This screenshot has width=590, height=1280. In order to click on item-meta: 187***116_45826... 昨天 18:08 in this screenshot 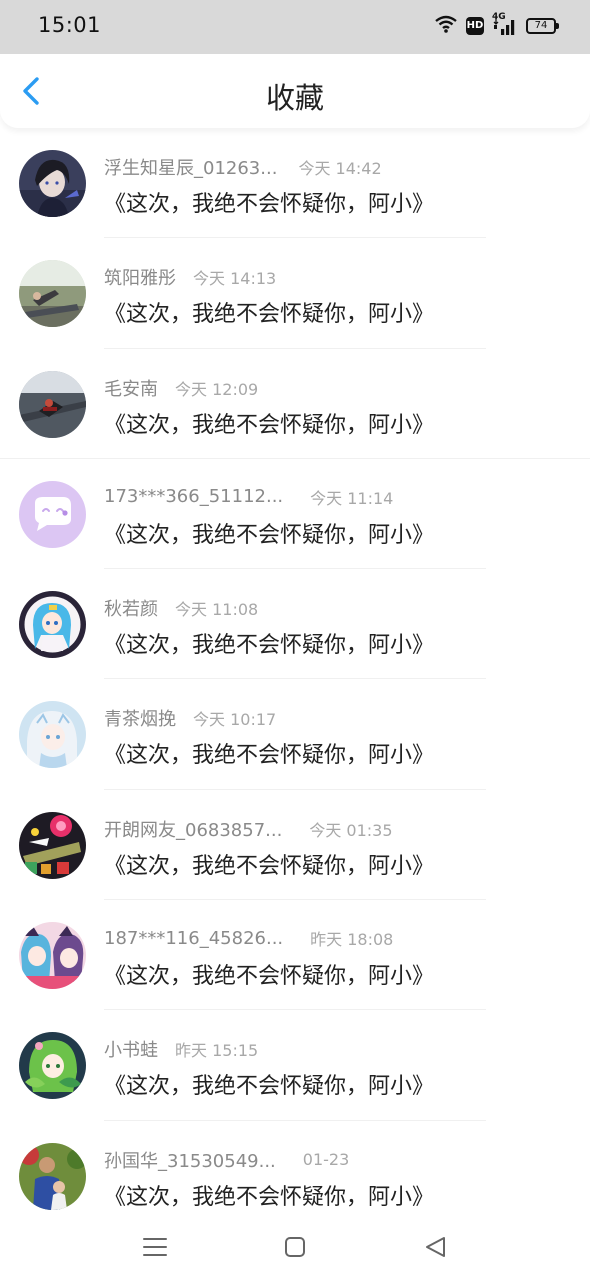, I will do `click(248, 939)`.